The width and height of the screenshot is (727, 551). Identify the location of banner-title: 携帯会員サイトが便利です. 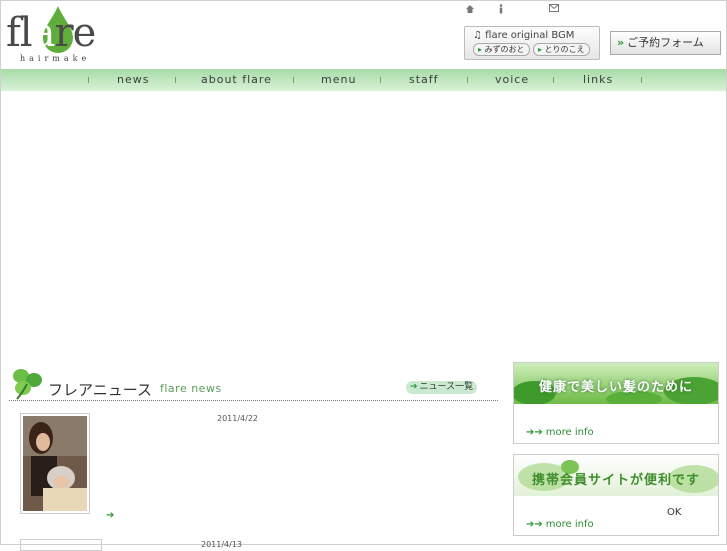
(615, 480).